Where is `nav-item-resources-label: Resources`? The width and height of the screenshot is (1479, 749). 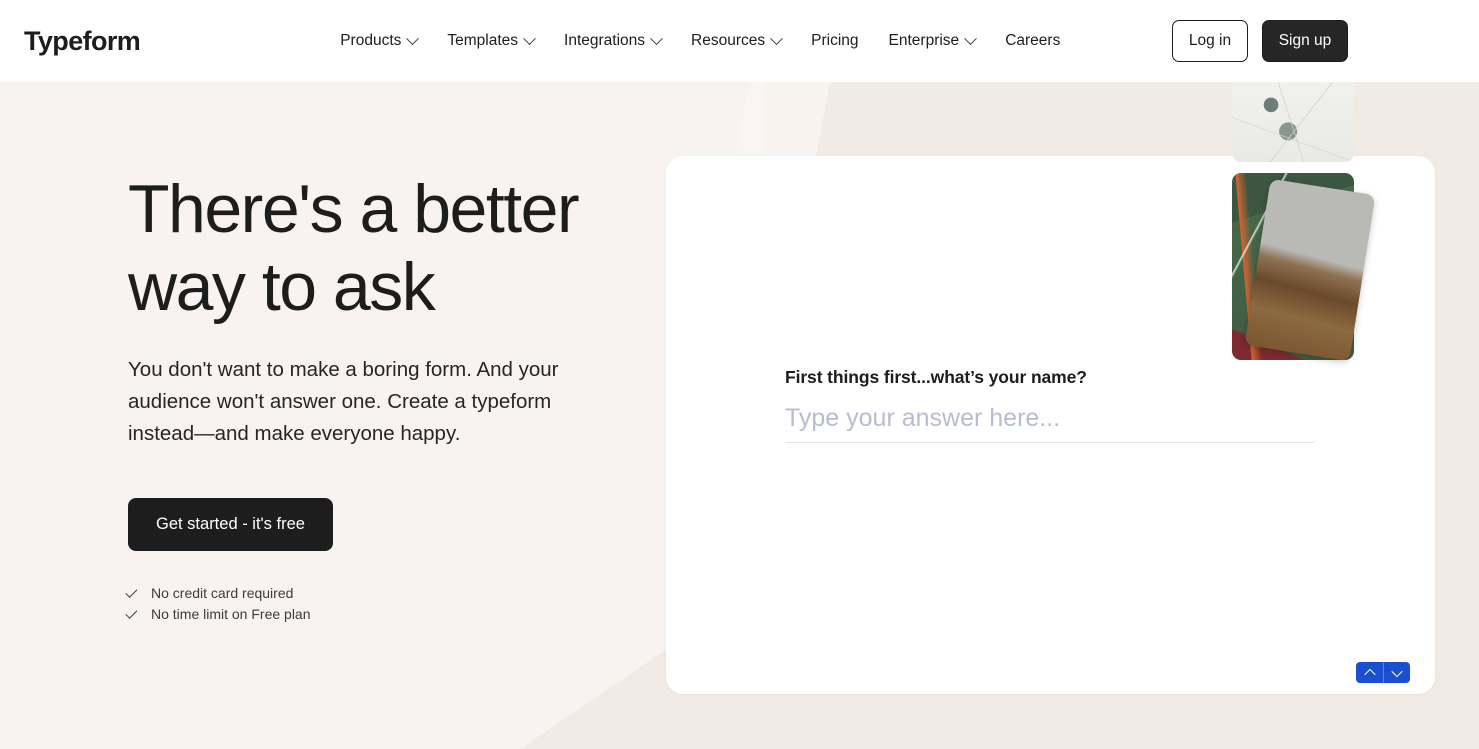 nav-item-resources-label: Resources is located at coordinates (728, 40).